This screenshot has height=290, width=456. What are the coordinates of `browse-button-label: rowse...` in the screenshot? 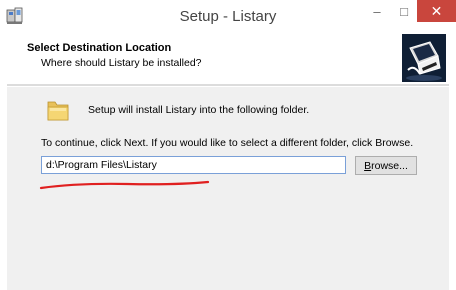 It's located at (389, 165).